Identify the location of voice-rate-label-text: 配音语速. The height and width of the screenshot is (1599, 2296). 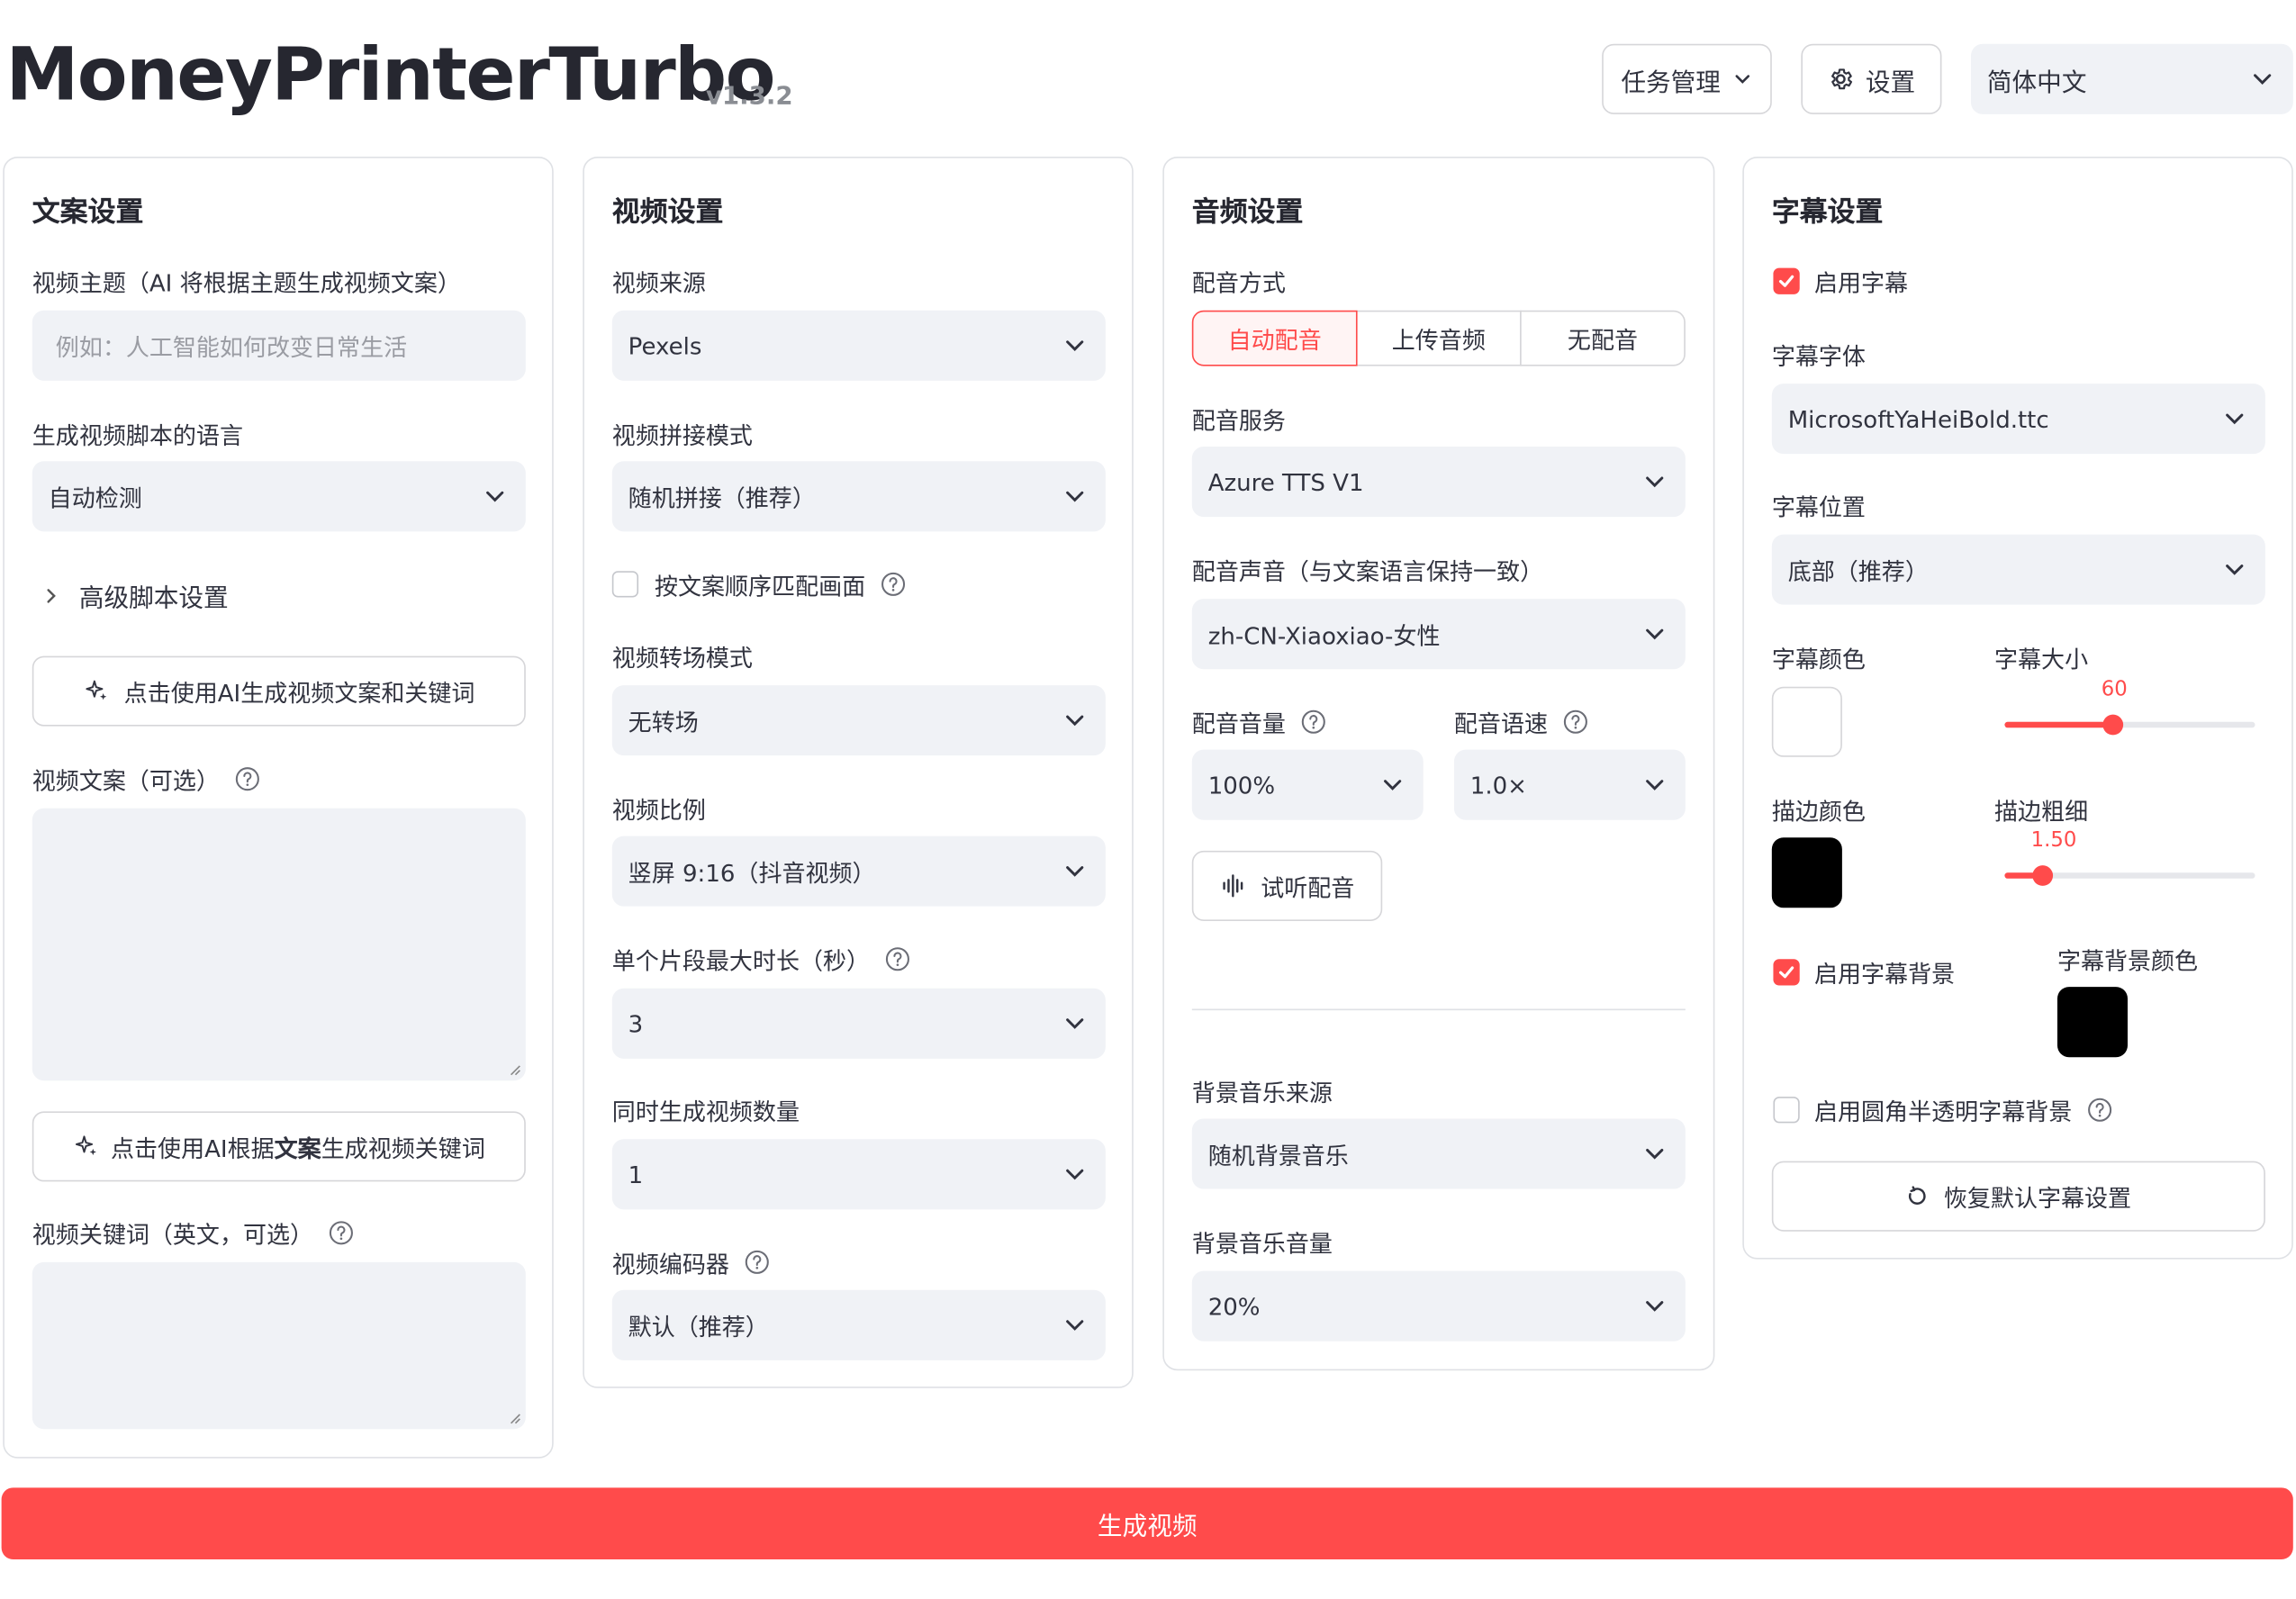
(1501, 723).